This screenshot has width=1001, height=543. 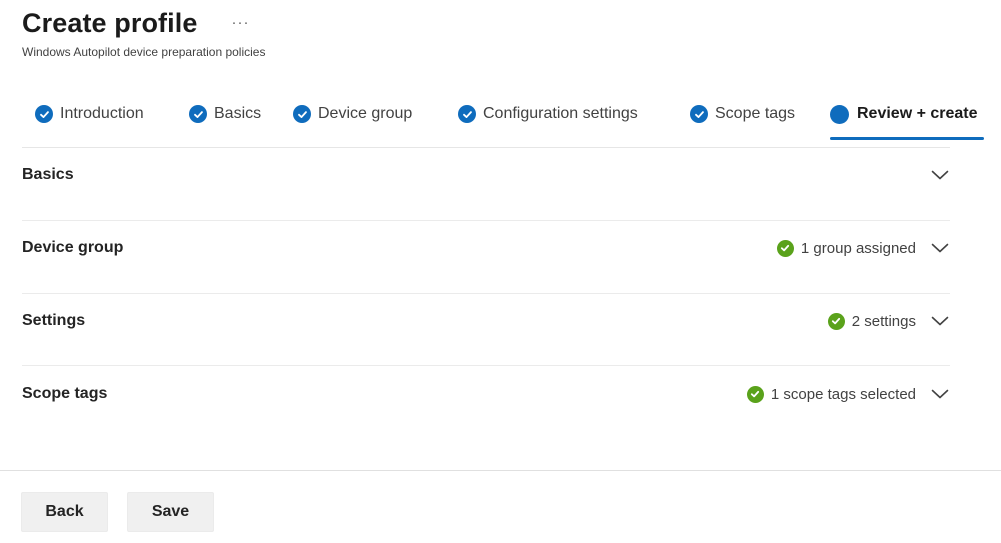 I want to click on tab-label: Introduction, so click(x=102, y=113).